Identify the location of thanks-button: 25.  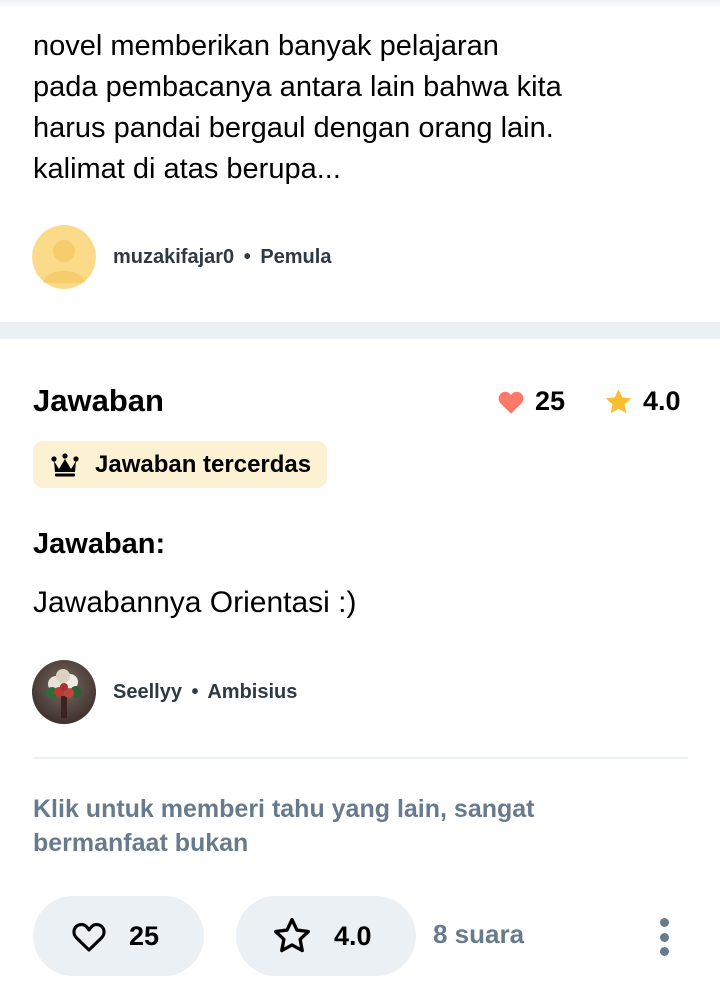
(118, 936).